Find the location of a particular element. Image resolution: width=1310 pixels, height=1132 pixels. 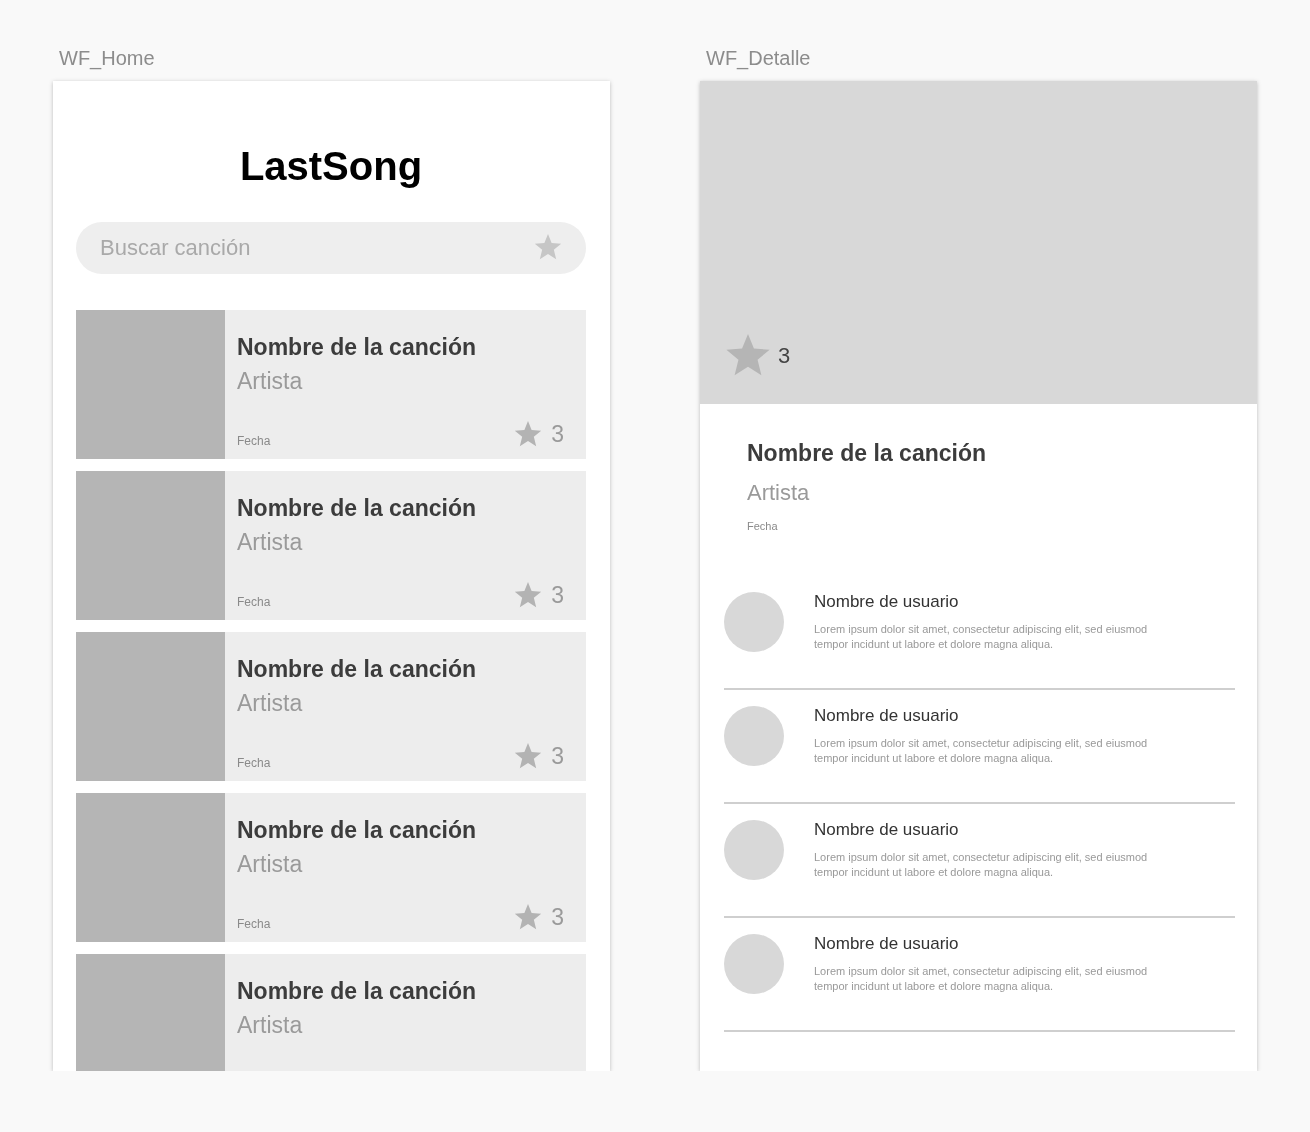

song-card: Nombre de la canción Artista is located at coordinates (331, 1012).